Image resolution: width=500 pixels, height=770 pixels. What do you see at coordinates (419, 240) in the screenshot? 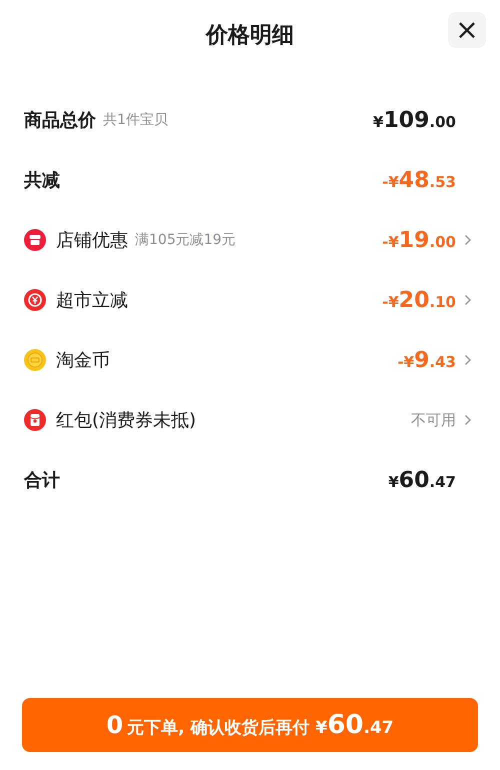
I see `price-amount: -¥19.00` at bounding box center [419, 240].